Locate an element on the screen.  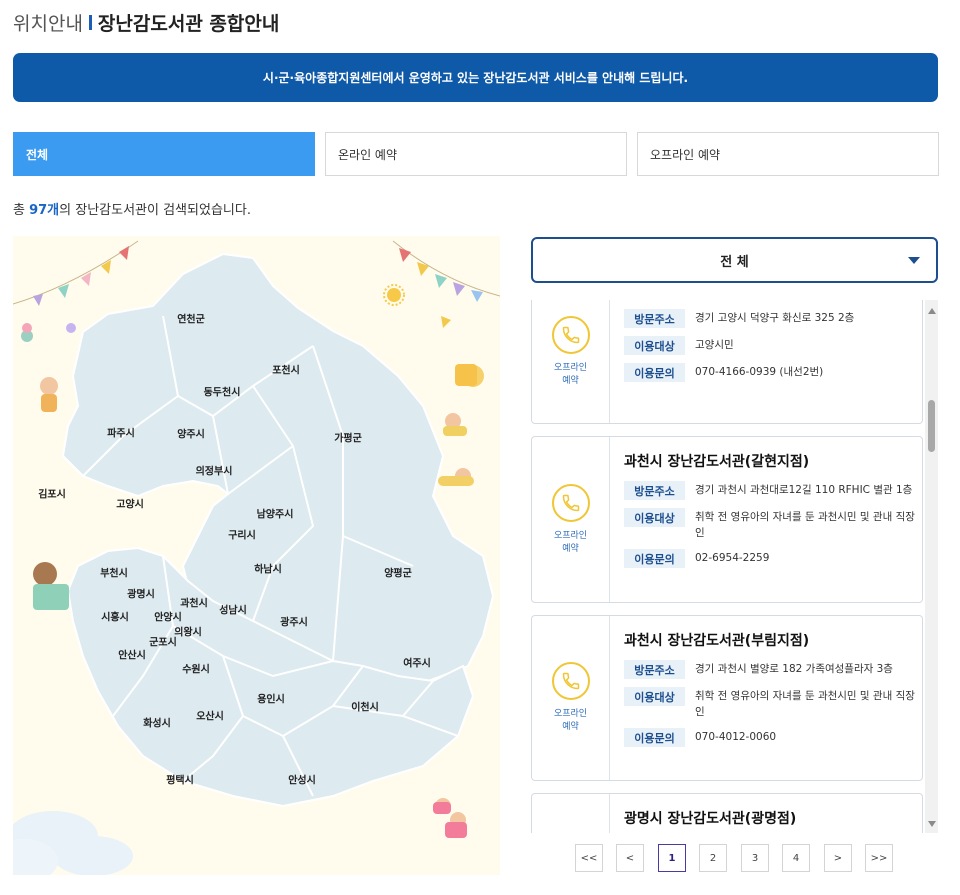
info-address: 방문주소 경기 과천시 별양로 182 가족여성플라자 3층 is located at coordinates (770, 669).